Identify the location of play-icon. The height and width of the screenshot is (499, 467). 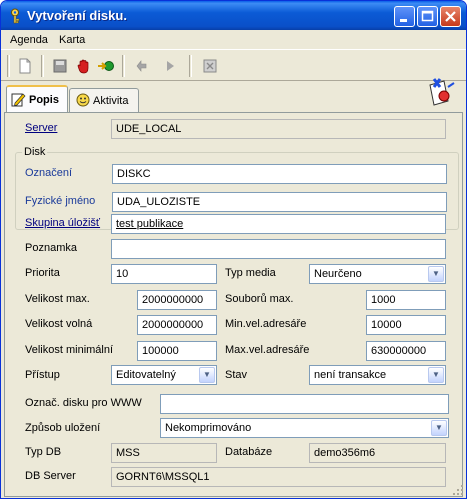
(170, 66).